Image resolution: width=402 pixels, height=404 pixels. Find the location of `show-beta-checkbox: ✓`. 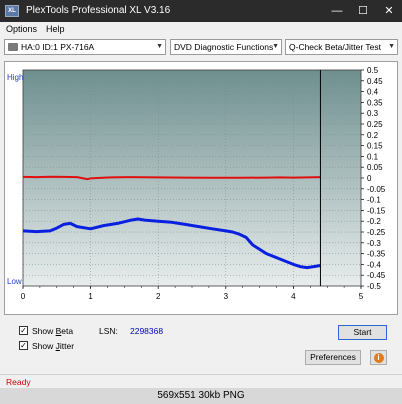

show-beta-checkbox: ✓ is located at coordinates (23, 330).